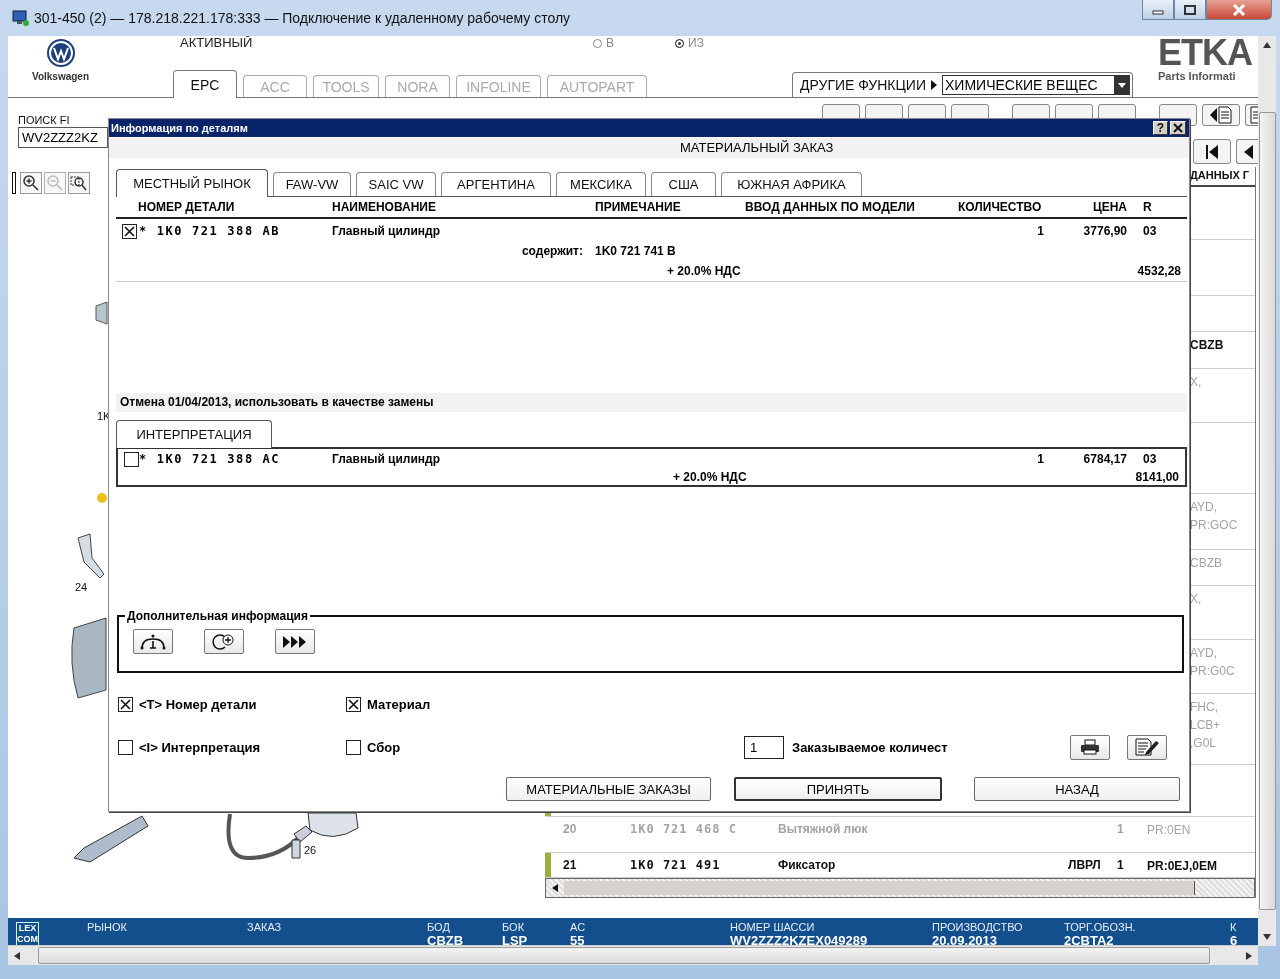 The image size is (1280, 979). I want to click on table-cell: 1, so click(1120, 829).